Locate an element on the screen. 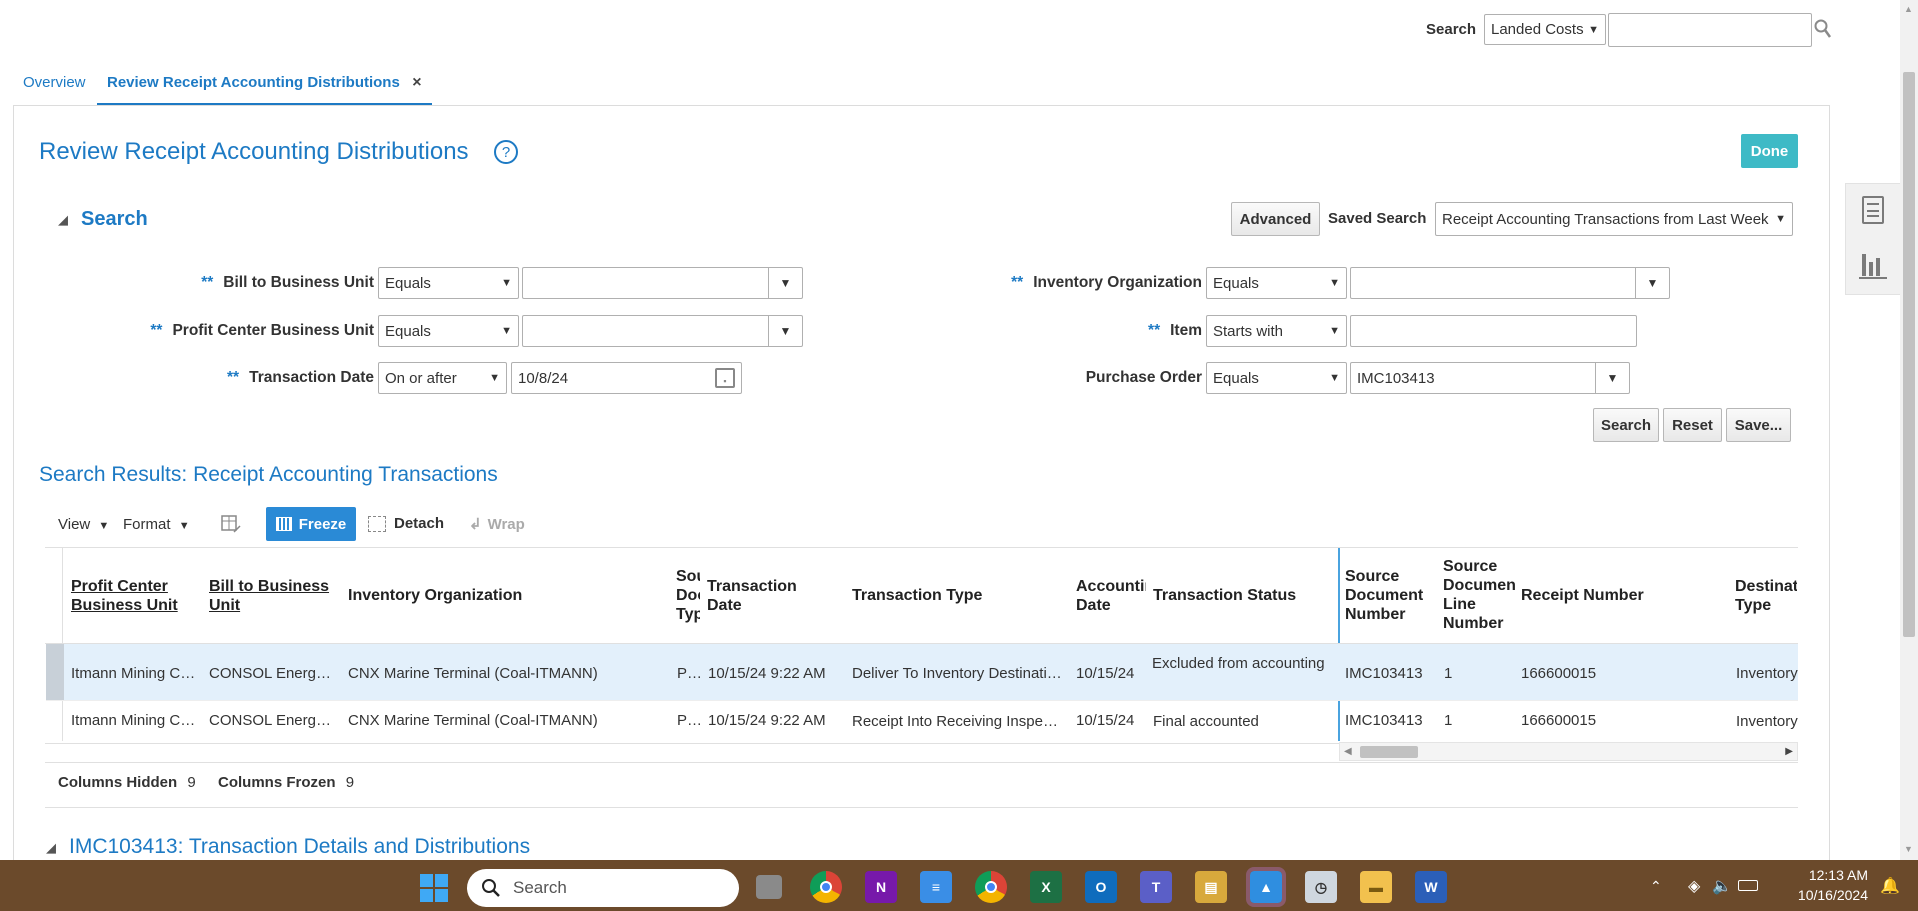 The height and width of the screenshot is (911, 1918). col-header-bill-to: Bill to Business Unit is located at coordinates (274, 596).